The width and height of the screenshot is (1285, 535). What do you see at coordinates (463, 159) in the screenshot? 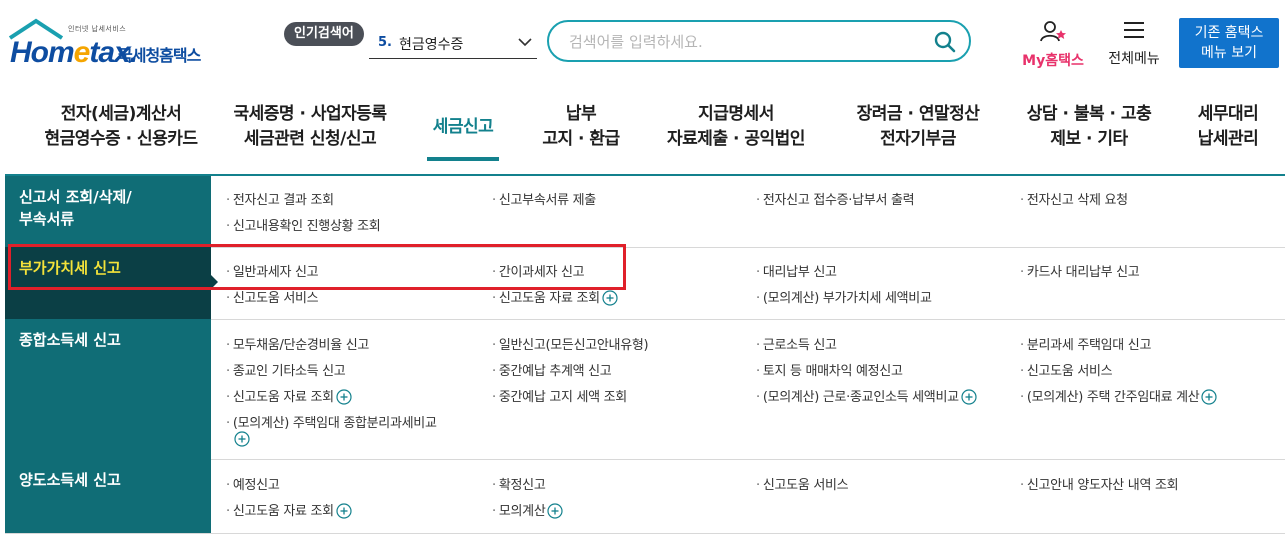
I see `active-tab-indicator` at bounding box center [463, 159].